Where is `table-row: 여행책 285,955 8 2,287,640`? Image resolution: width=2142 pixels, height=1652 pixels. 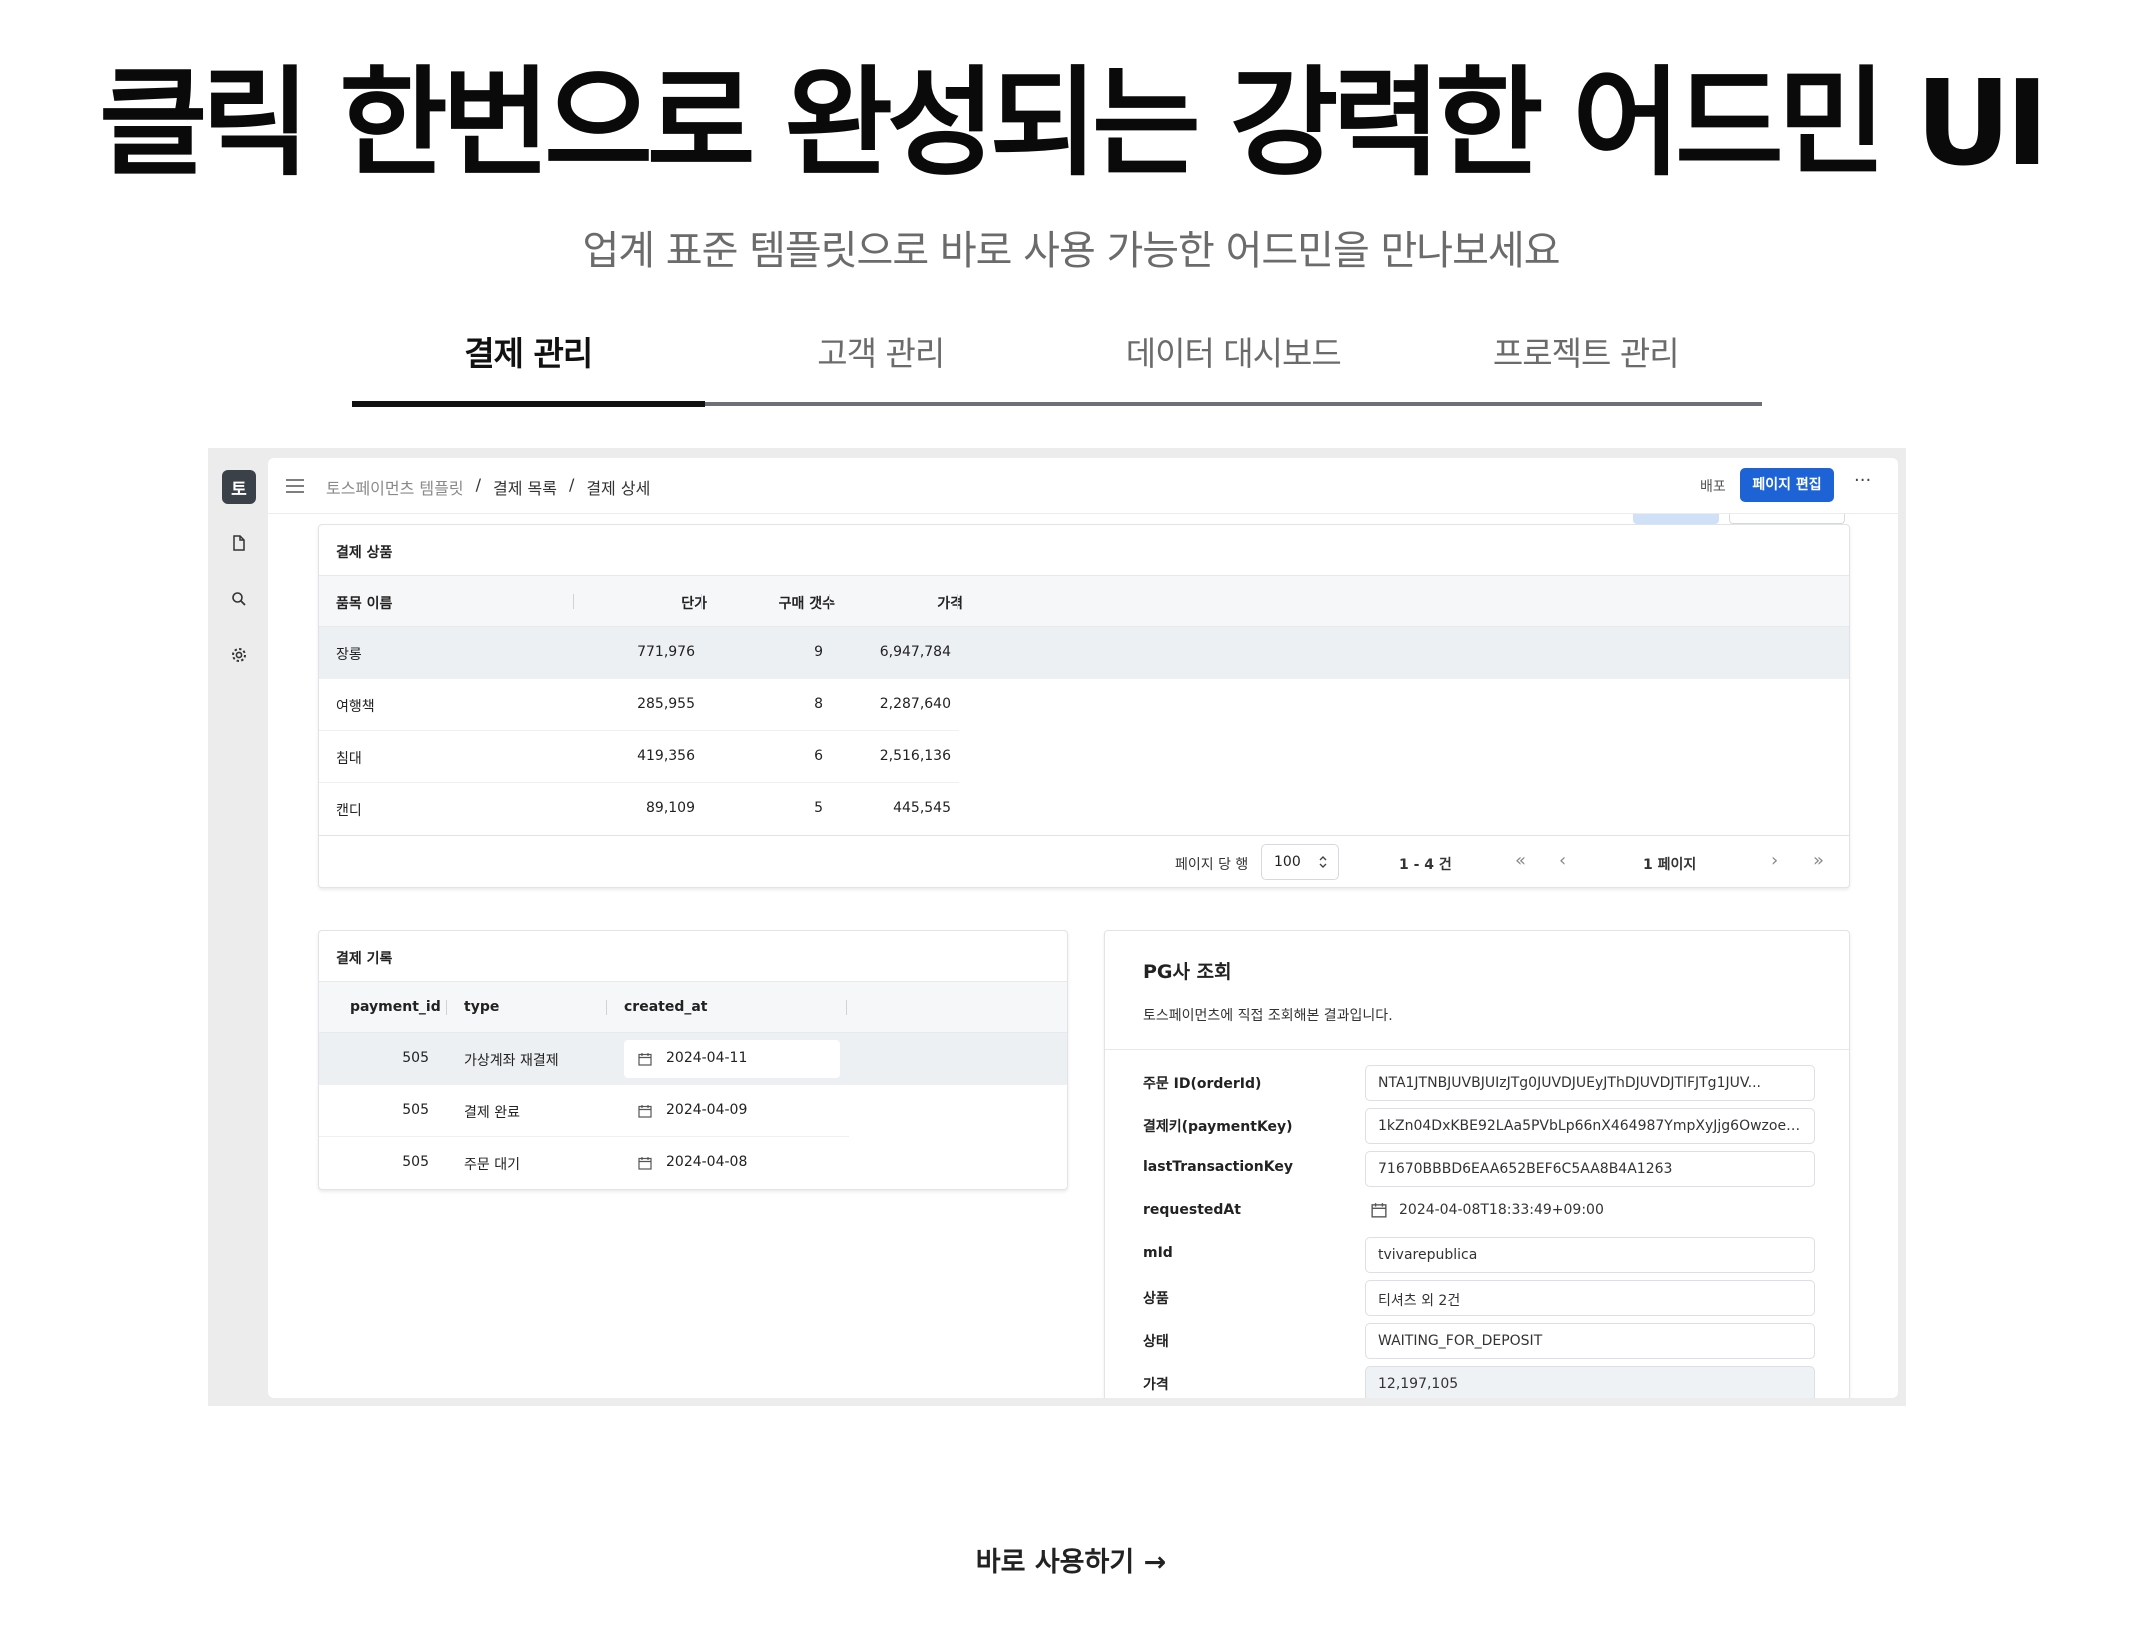
table-row: 여행책 285,955 8 2,287,640 is located at coordinates (639, 705).